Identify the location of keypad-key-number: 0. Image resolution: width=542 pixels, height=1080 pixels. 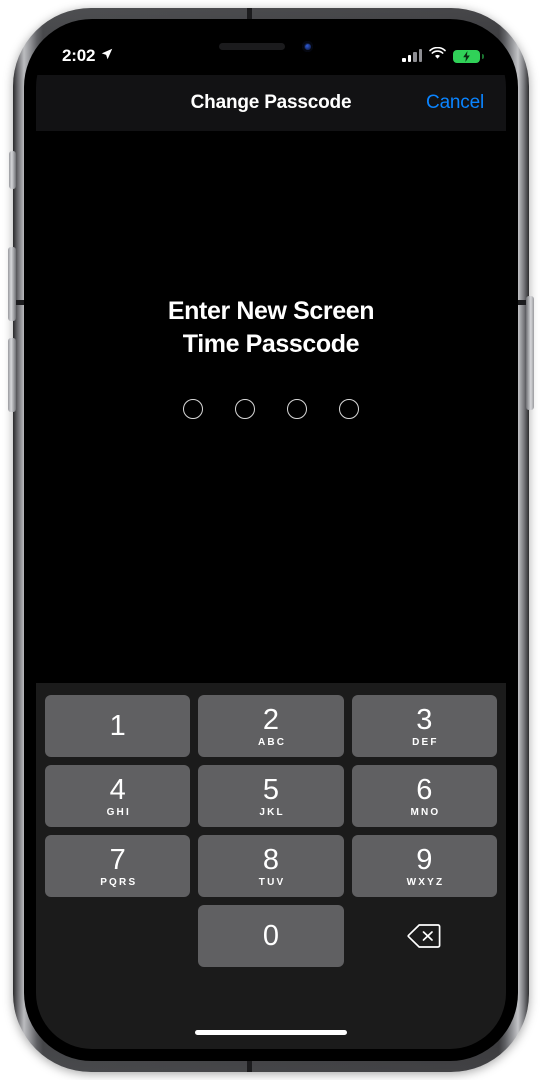
(271, 935).